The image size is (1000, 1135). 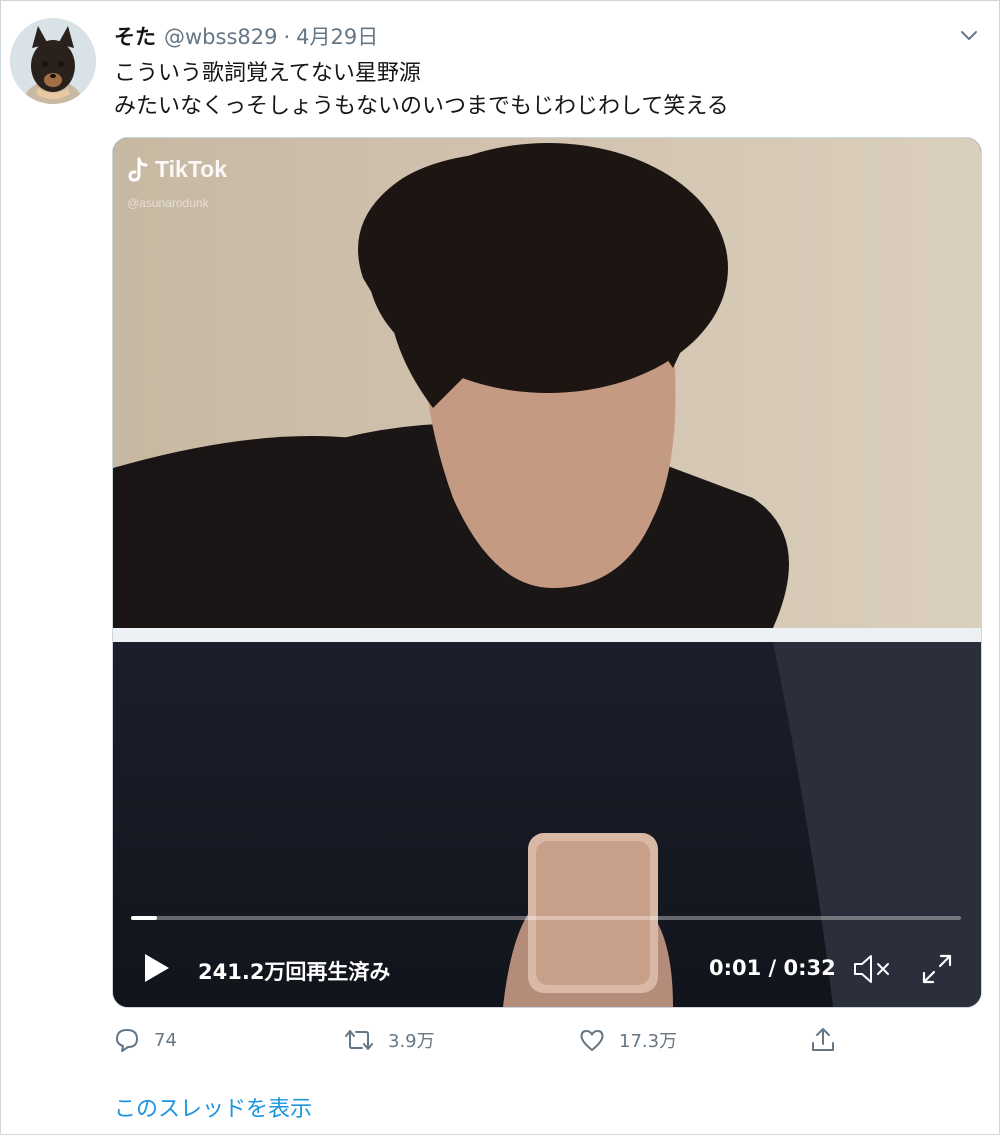 I want to click on video-progress-bar, so click(x=546, y=918).